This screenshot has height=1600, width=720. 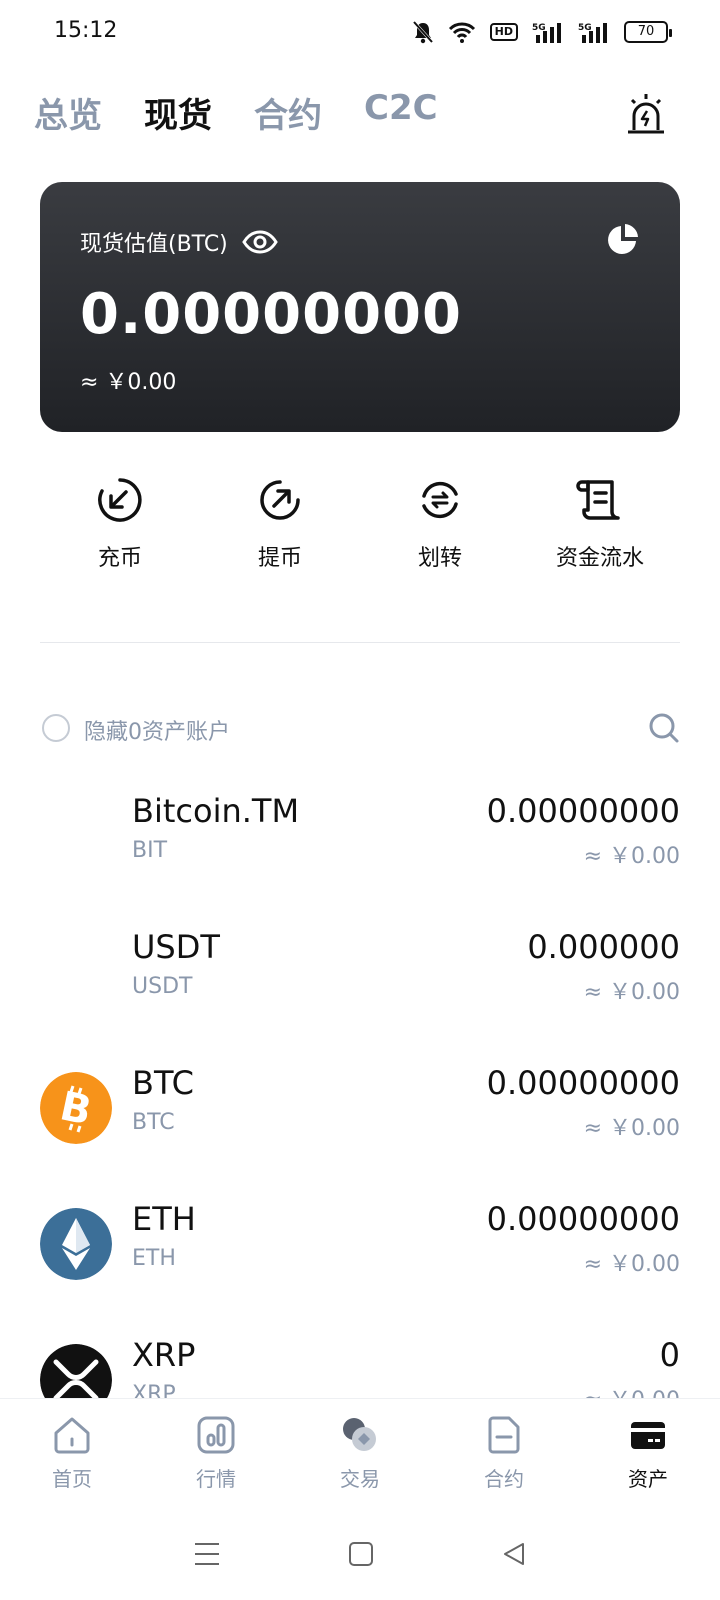 I want to click on filter-row: 隐藏0资产账户, so click(x=360, y=729).